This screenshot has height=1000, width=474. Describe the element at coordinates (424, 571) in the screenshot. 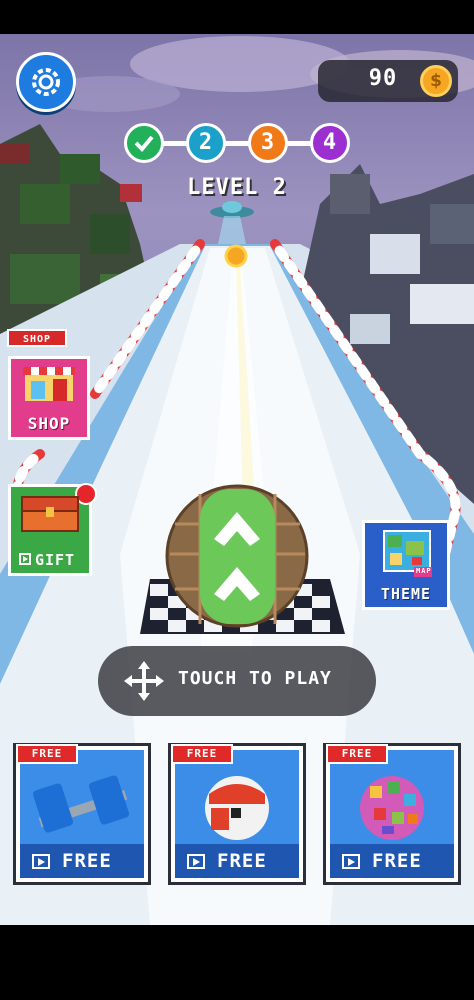

I see `map-badge: MAP` at that location.